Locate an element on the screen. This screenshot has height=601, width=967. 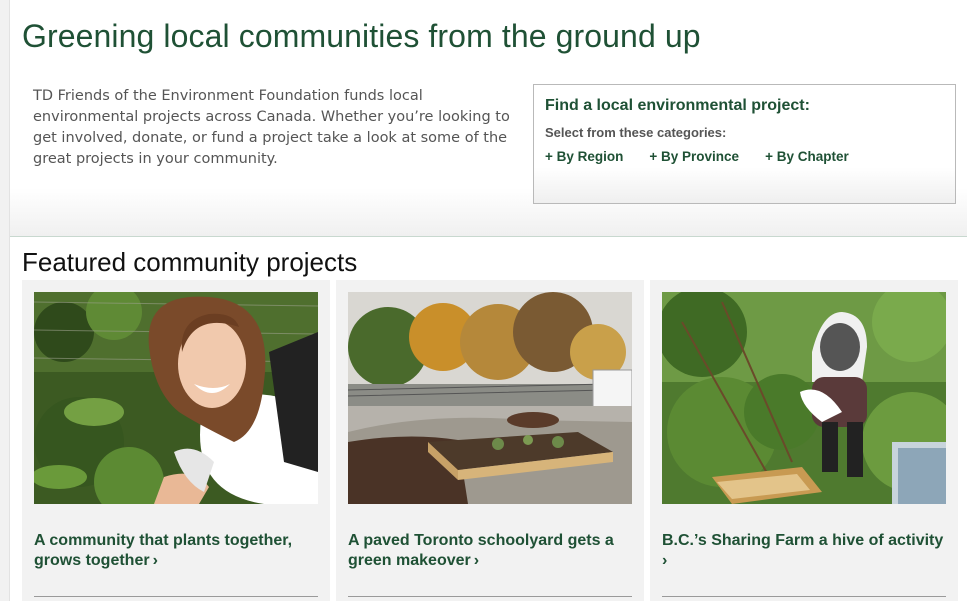
card-title: B.C.’s Sharing Farm a hive of activity › is located at coordinates (805, 551).